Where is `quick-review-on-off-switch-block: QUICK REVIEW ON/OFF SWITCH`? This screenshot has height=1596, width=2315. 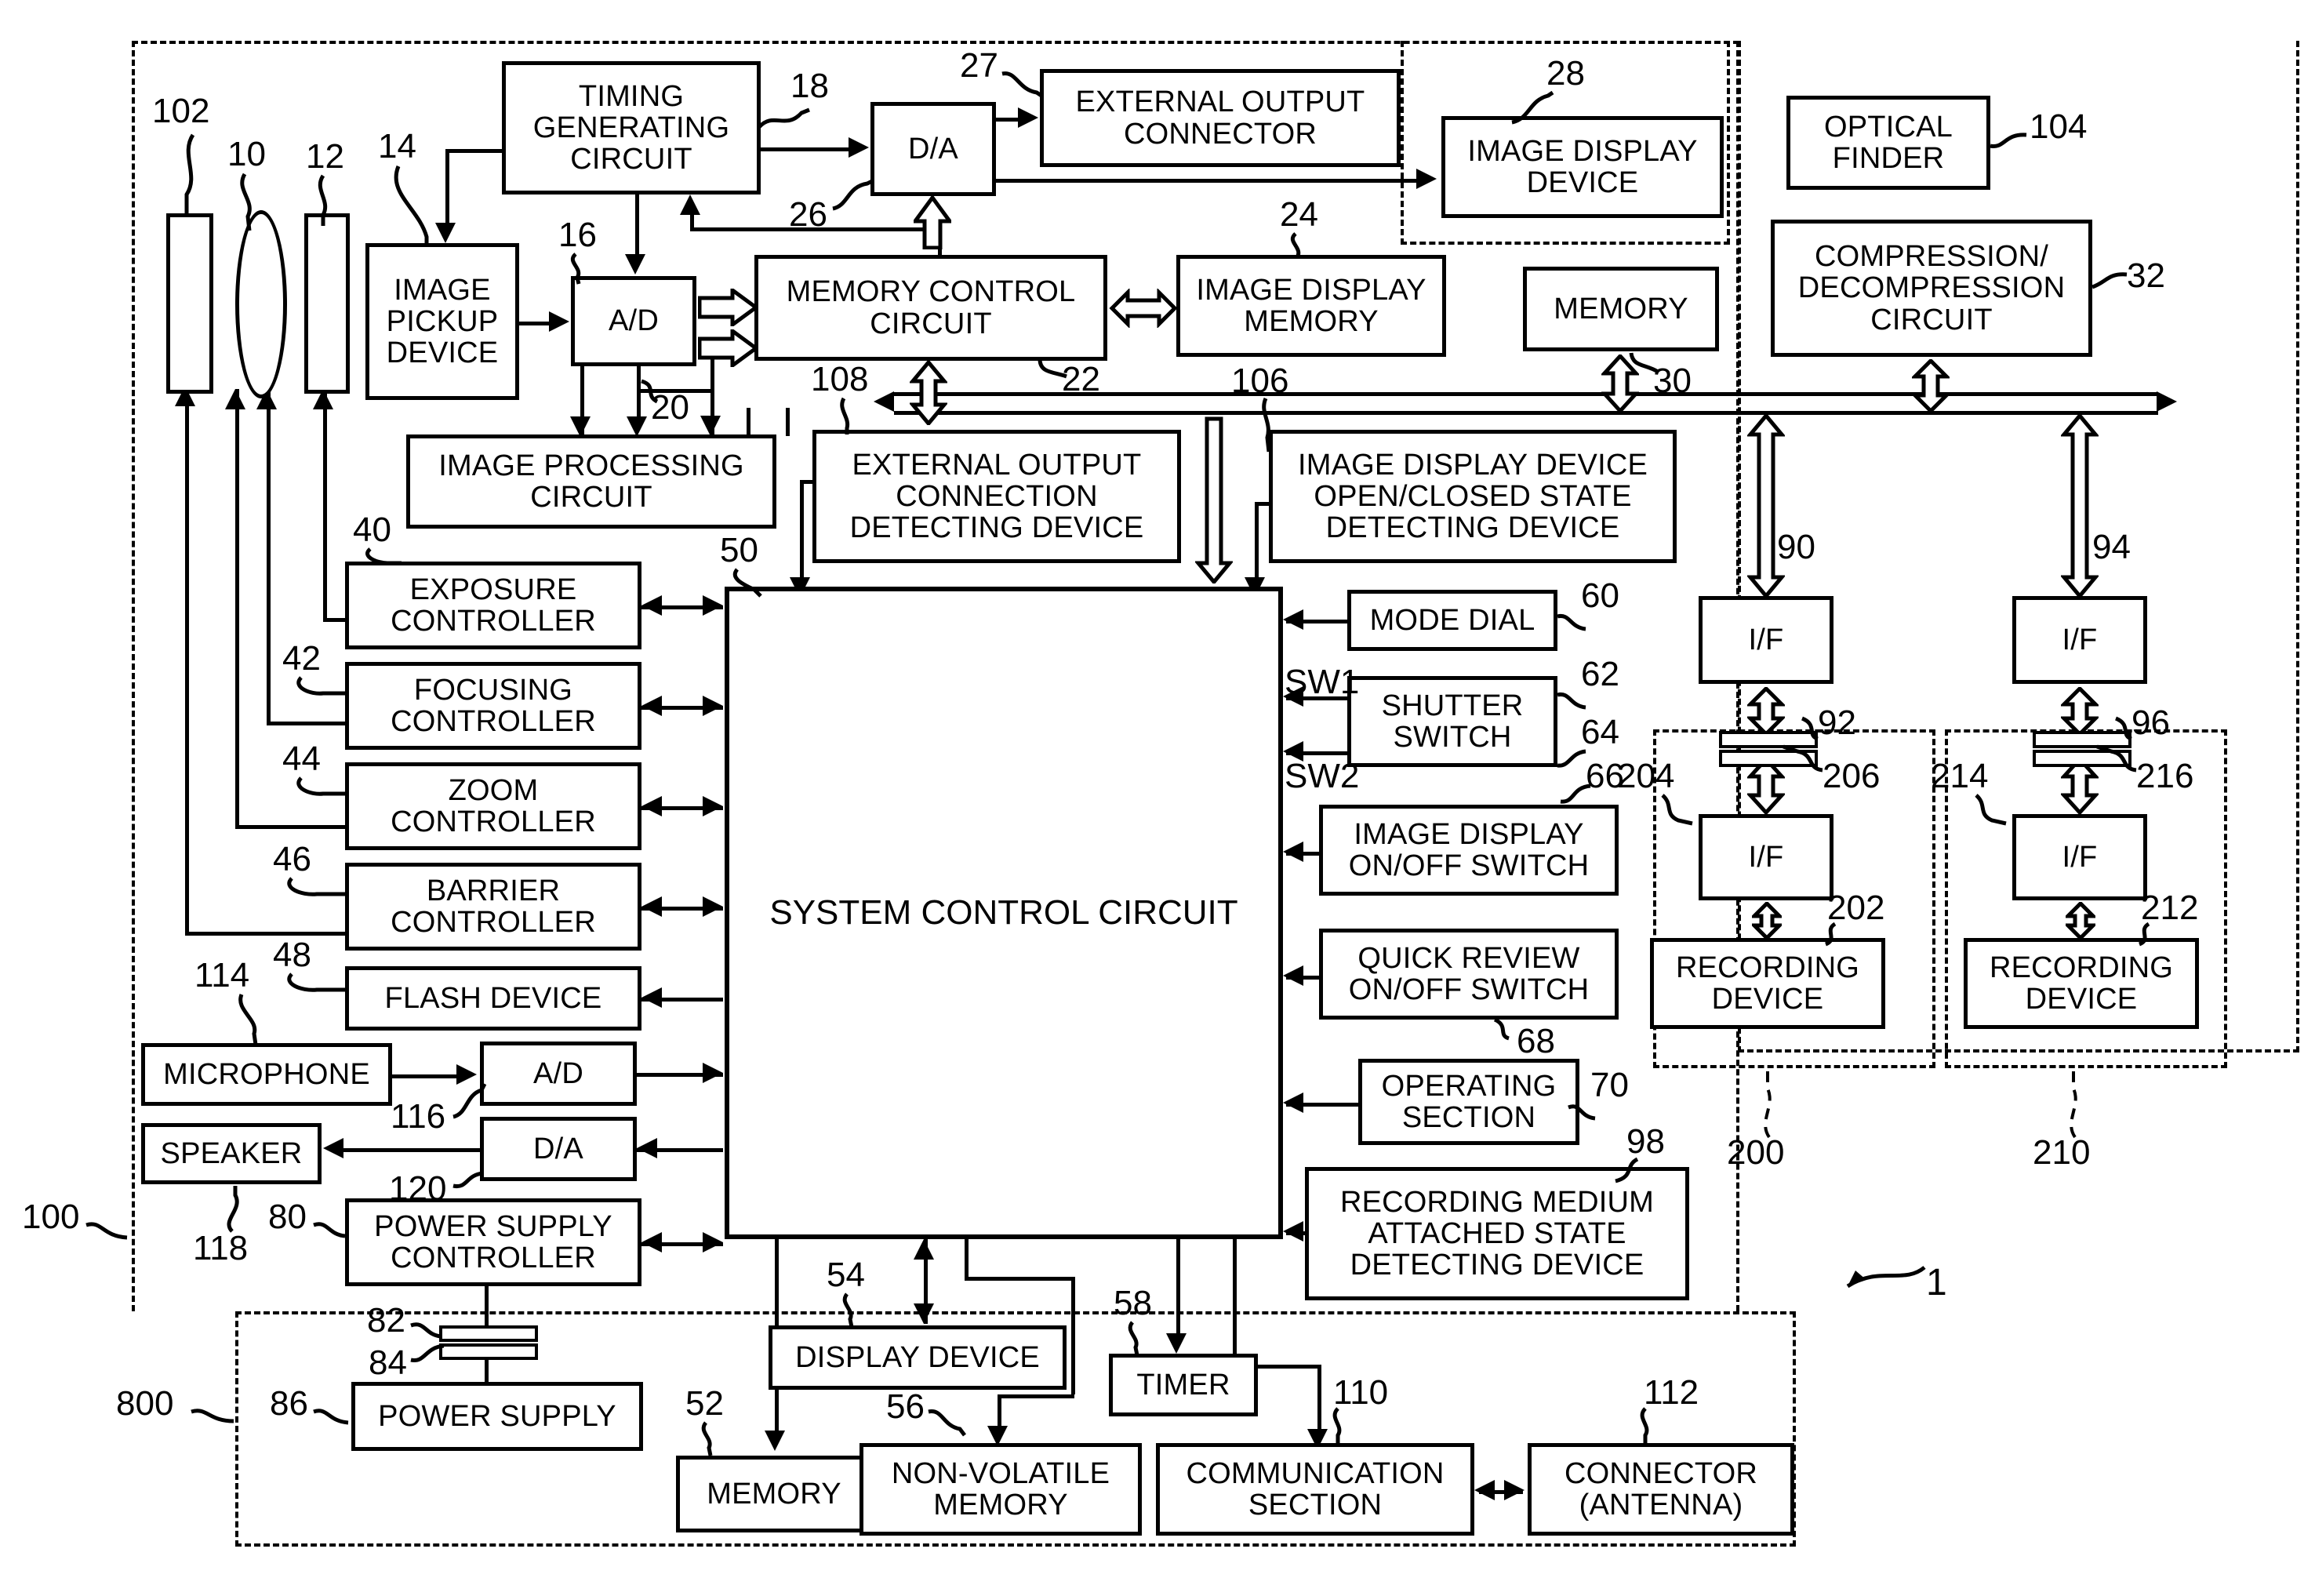 quick-review-on-off-switch-block: QUICK REVIEW ON/OFF SWITCH is located at coordinates (1469, 975).